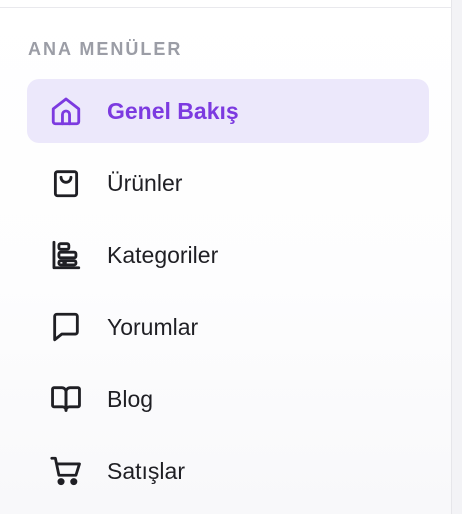 The height and width of the screenshot is (514, 462). Describe the element at coordinates (228, 327) in the screenshot. I see `sidebar-item-yorumlar: Yorumlar` at that location.